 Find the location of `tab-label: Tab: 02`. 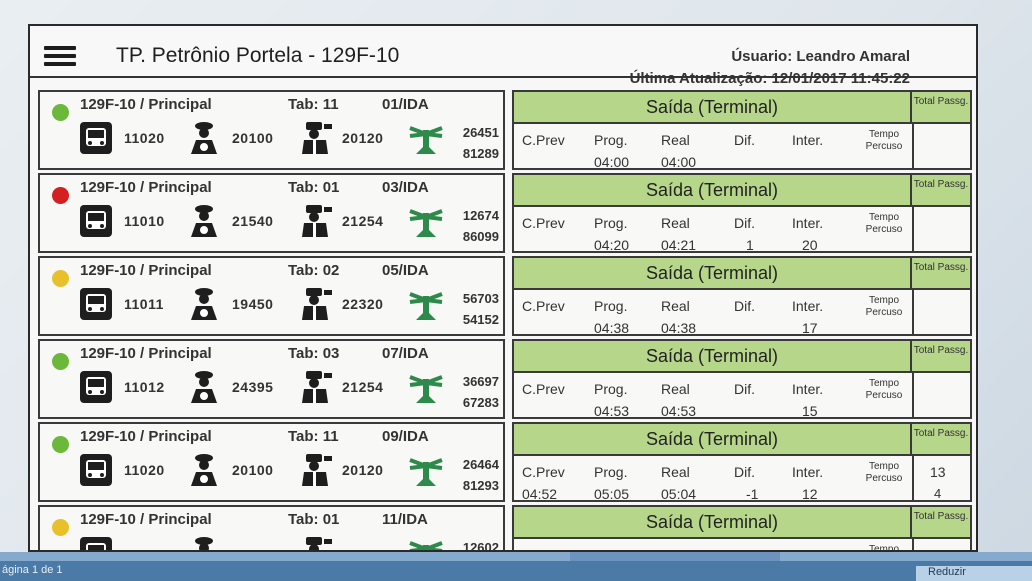

tab-label: Tab: 02 is located at coordinates (314, 270).